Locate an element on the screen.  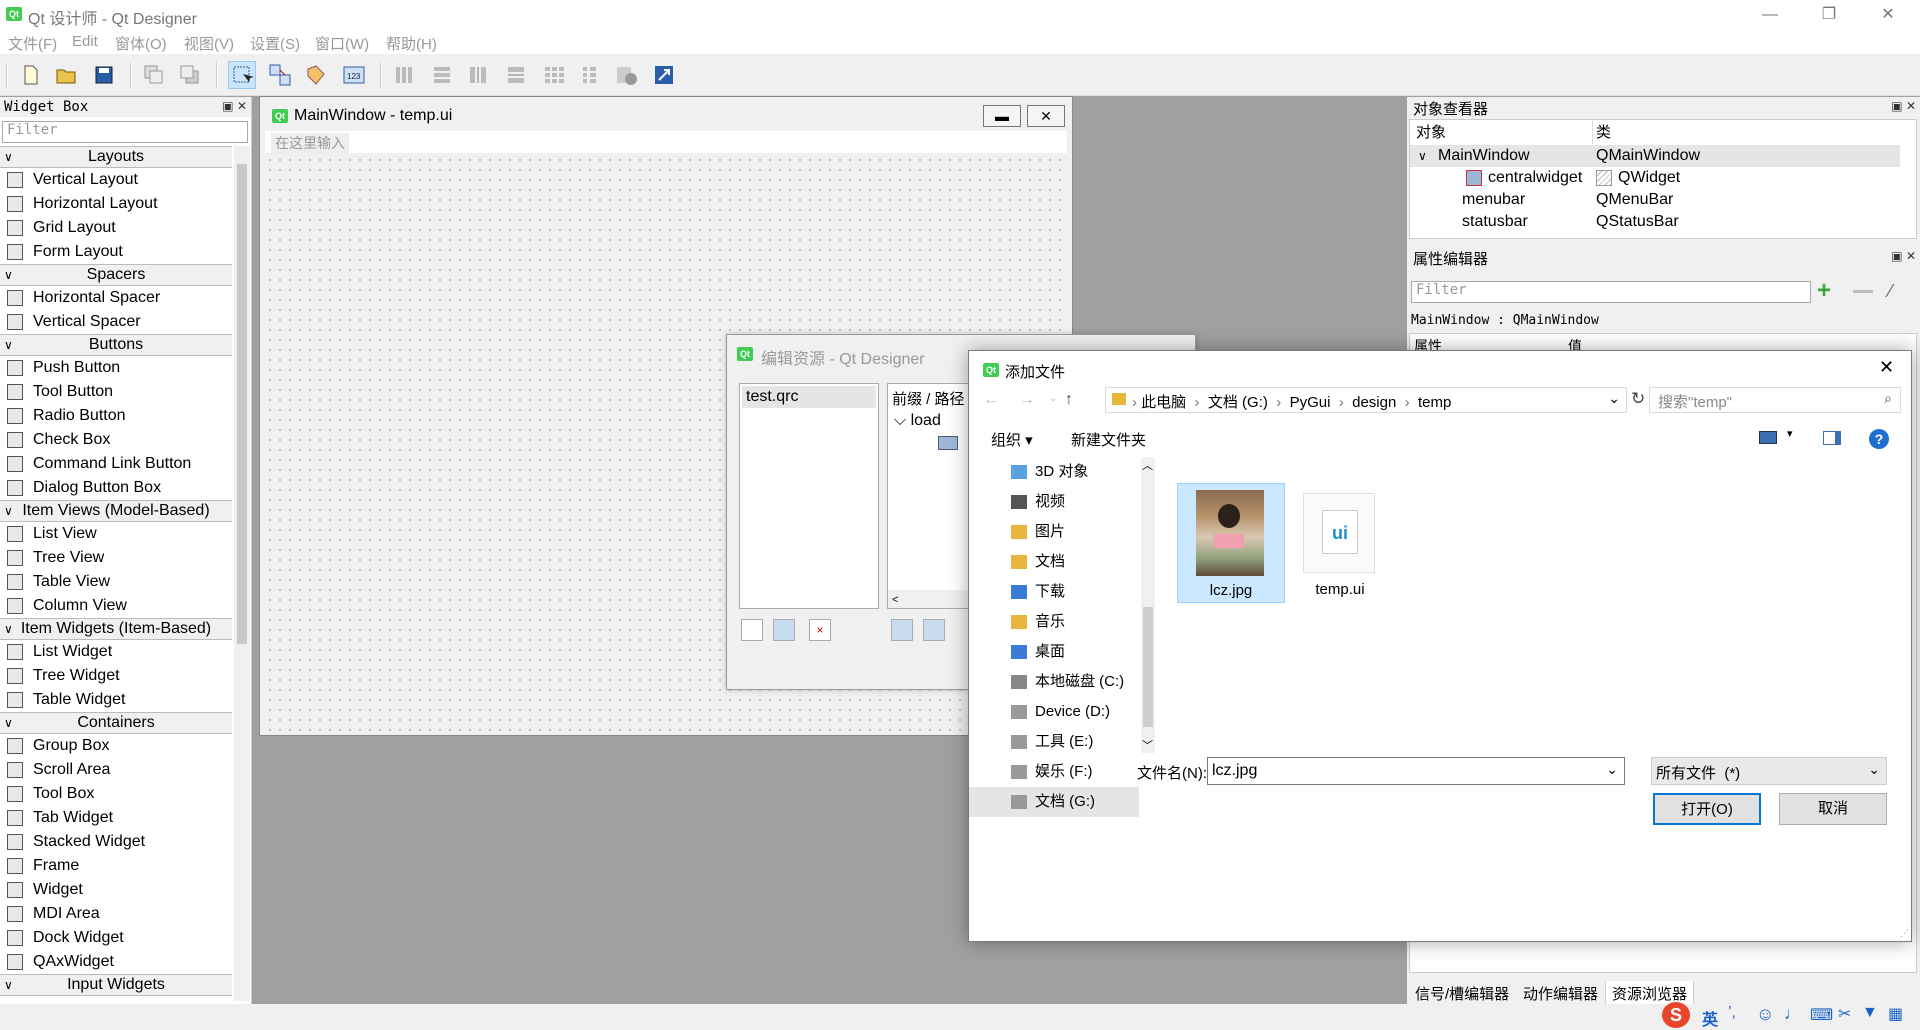
filename-input: lcz.jpg ⌄ is located at coordinates (1416, 771).